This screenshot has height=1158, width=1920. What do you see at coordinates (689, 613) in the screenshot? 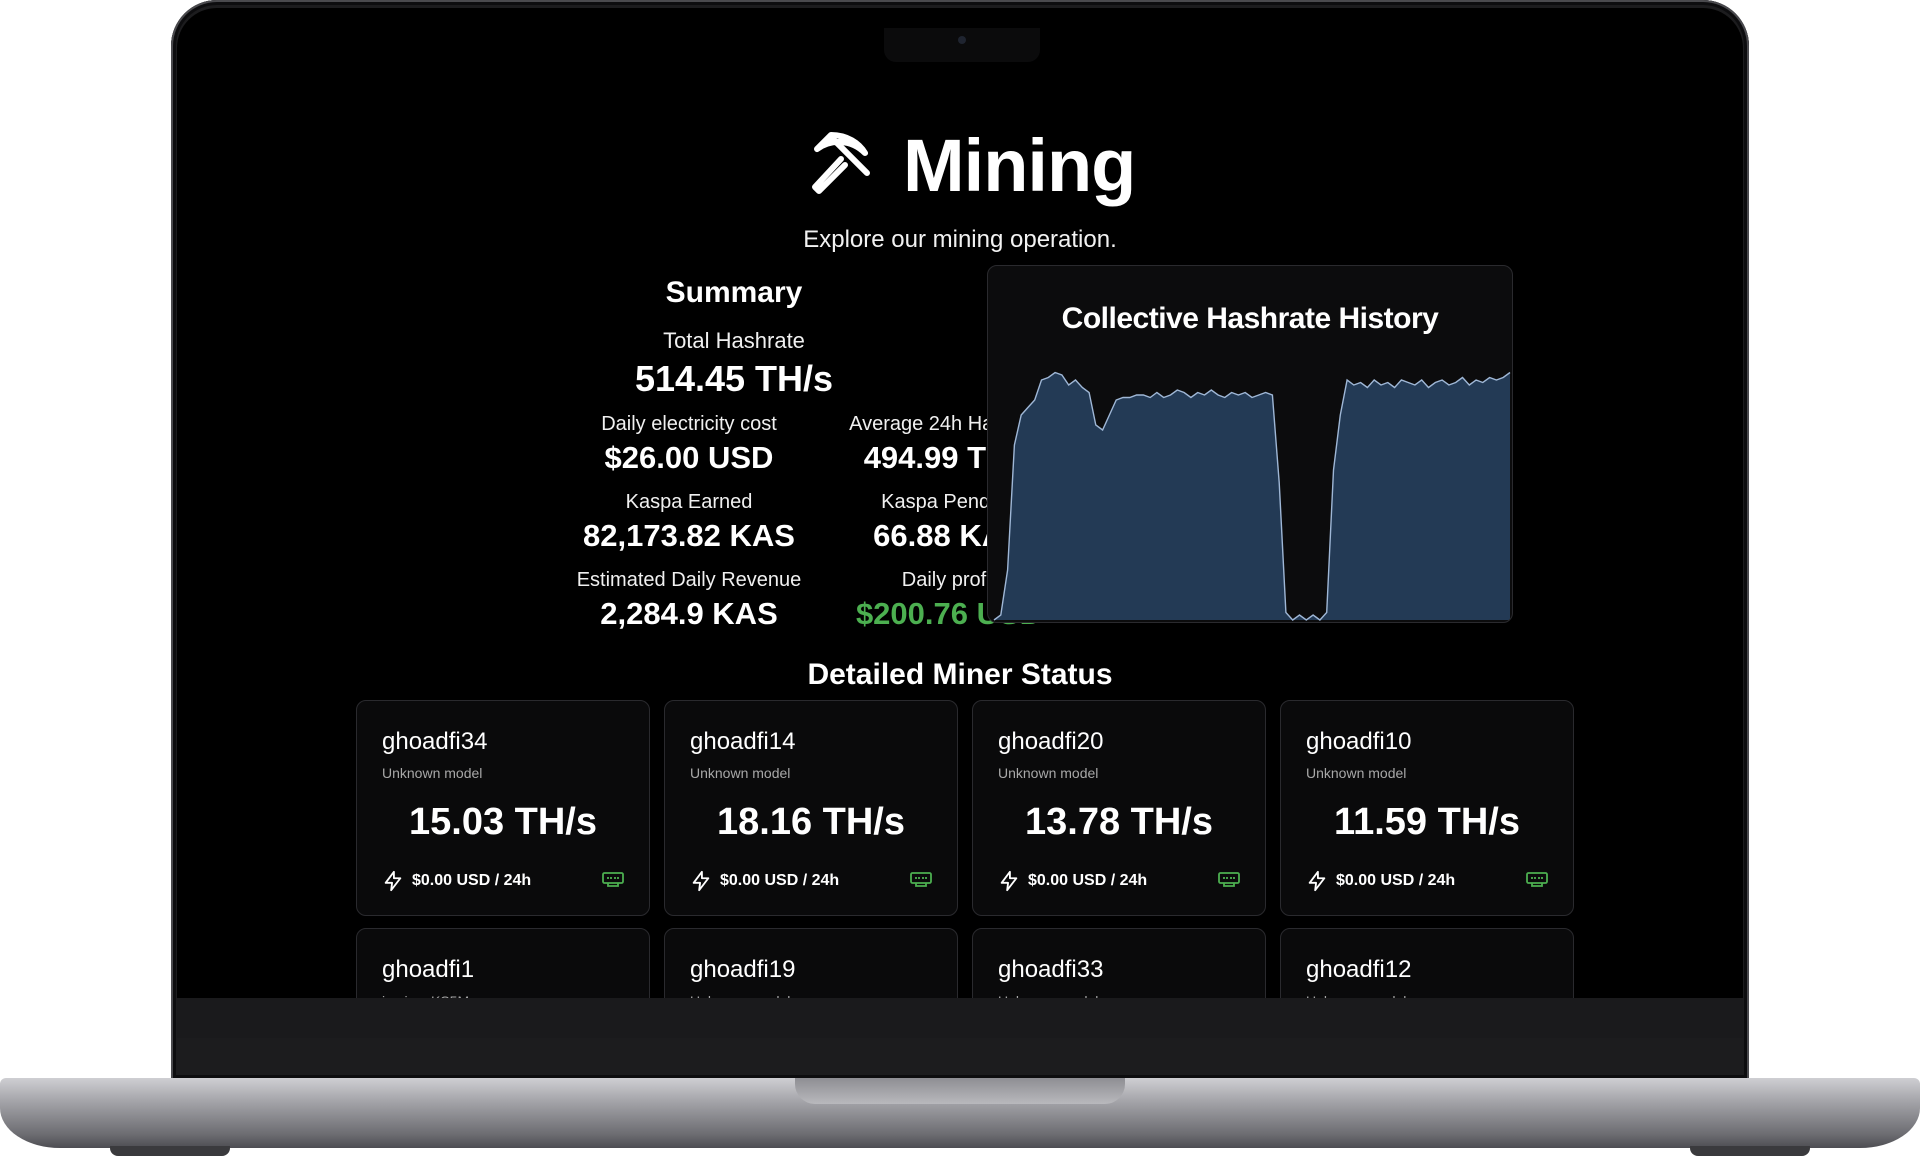
I see `daily-revenue-value: 2,284.9 KAS` at bounding box center [689, 613].